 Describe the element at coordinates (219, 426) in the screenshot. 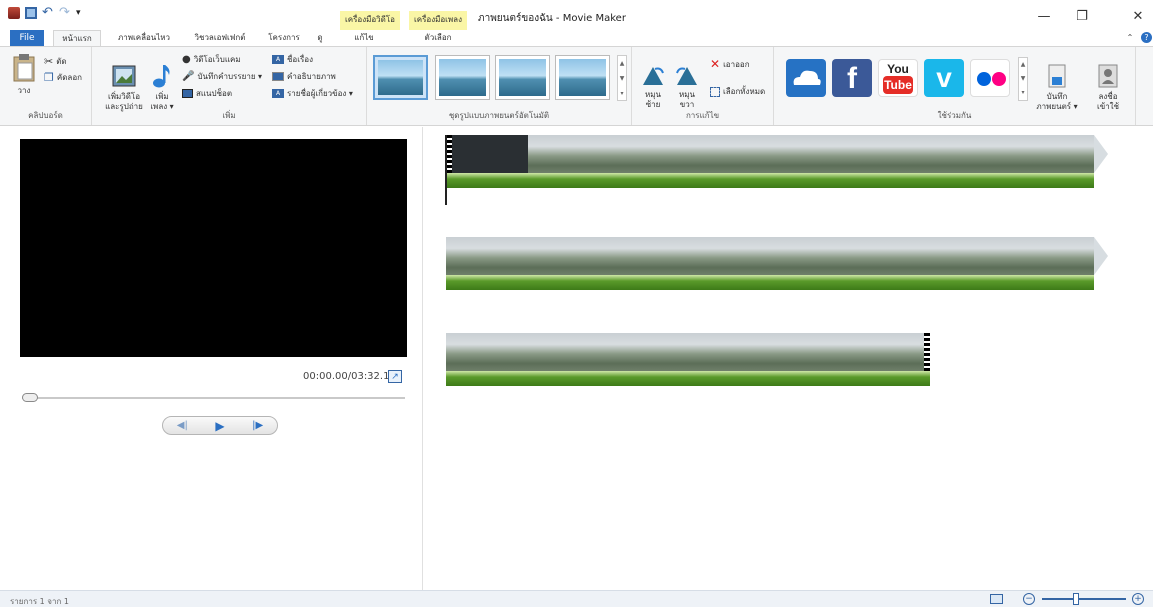

I see `play-icon: ▶` at that location.